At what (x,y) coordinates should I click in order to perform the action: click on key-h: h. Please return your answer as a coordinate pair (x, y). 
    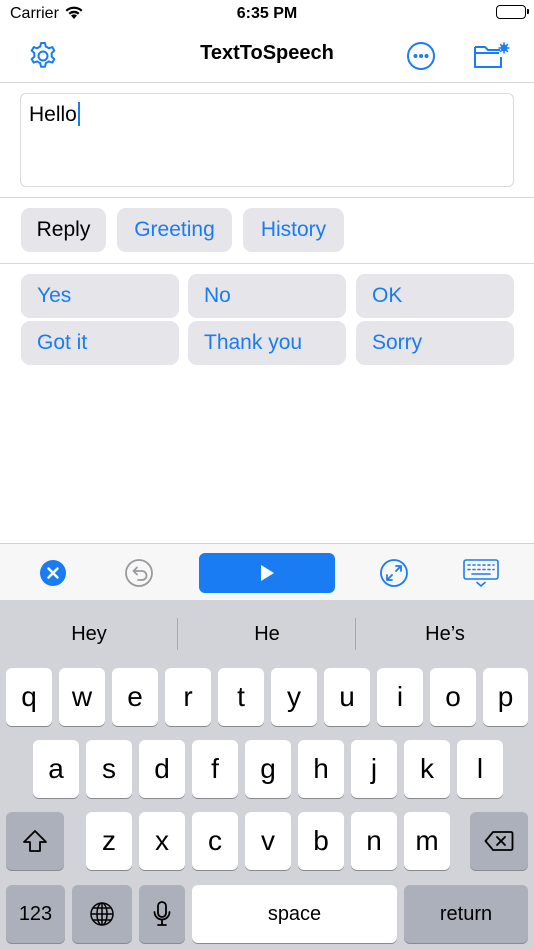
    Looking at the image, I should click on (321, 769).